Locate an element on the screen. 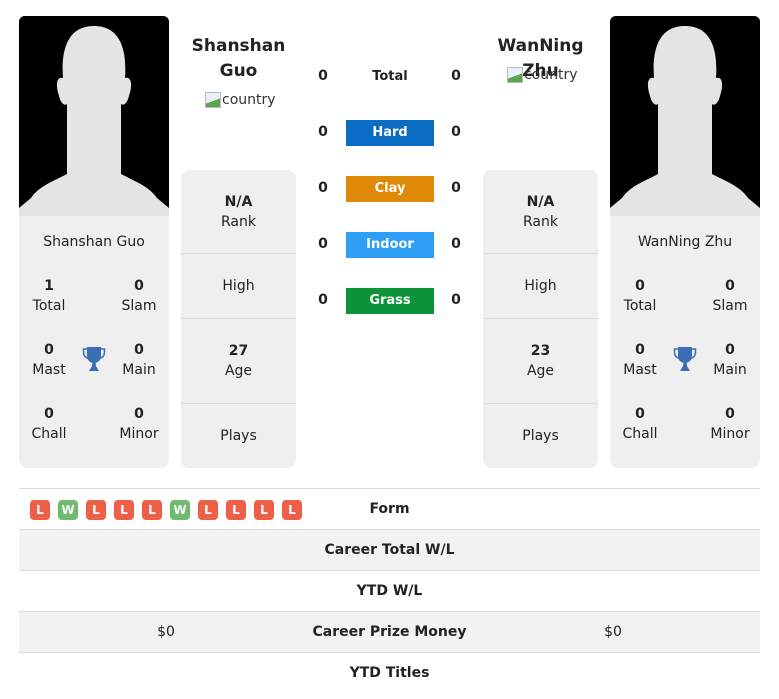 The image size is (779, 699). player2-total-titles: 0 Total is located at coordinates (640, 296).